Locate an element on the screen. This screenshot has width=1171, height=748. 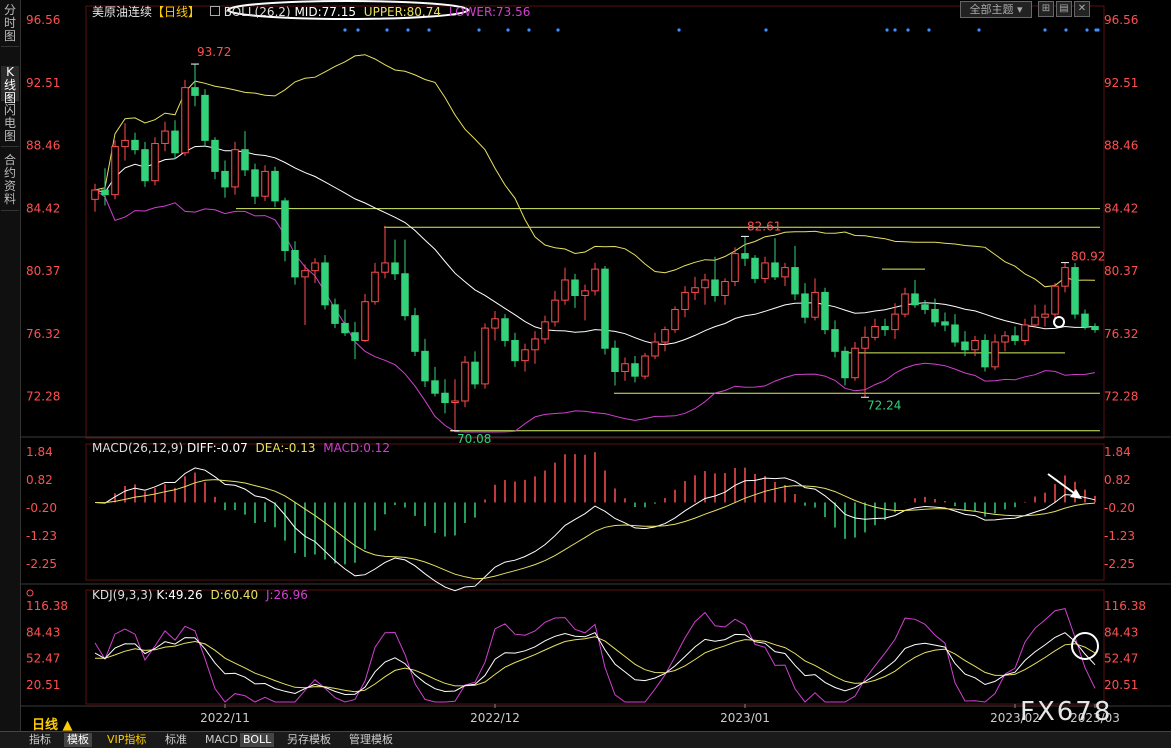
macd-diff-value: DIFF:-0.07 is located at coordinates (217, 448).